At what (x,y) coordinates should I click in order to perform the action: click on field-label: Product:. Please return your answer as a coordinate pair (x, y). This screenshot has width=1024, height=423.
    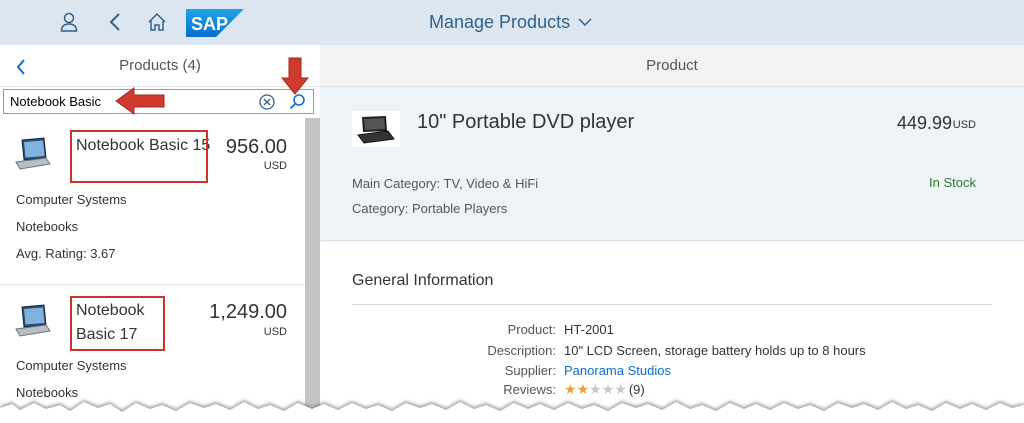
    Looking at the image, I should click on (531, 329).